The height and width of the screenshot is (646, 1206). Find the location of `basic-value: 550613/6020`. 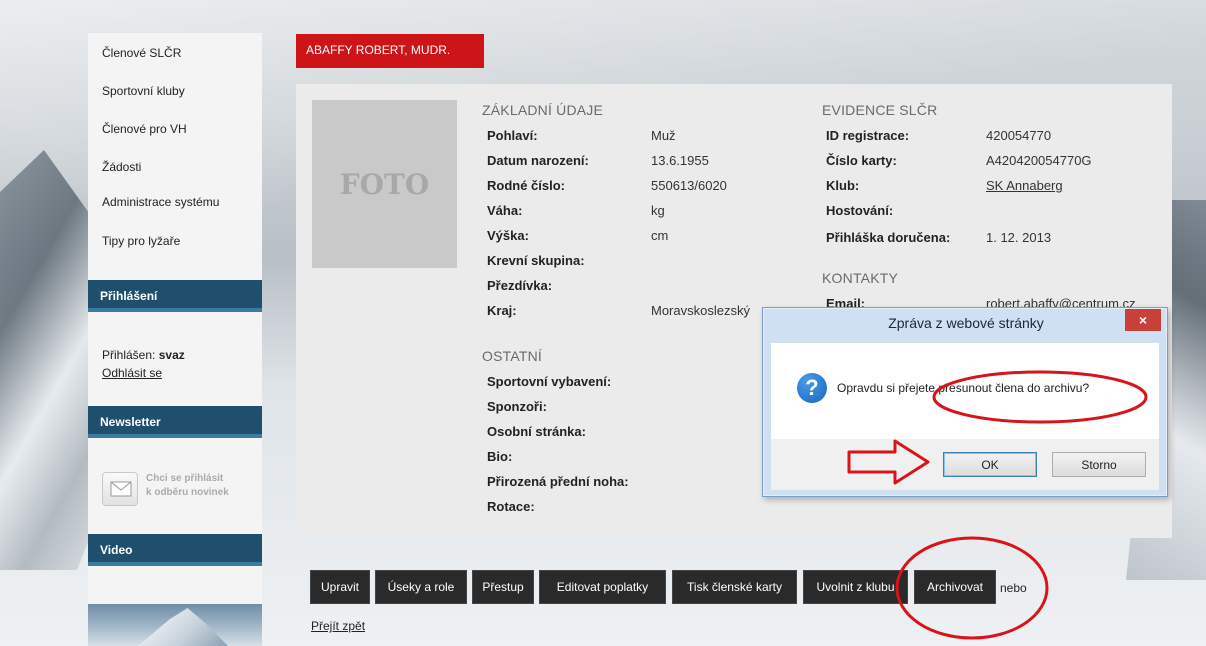

basic-value: 550613/6020 is located at coordinates (689, 185).